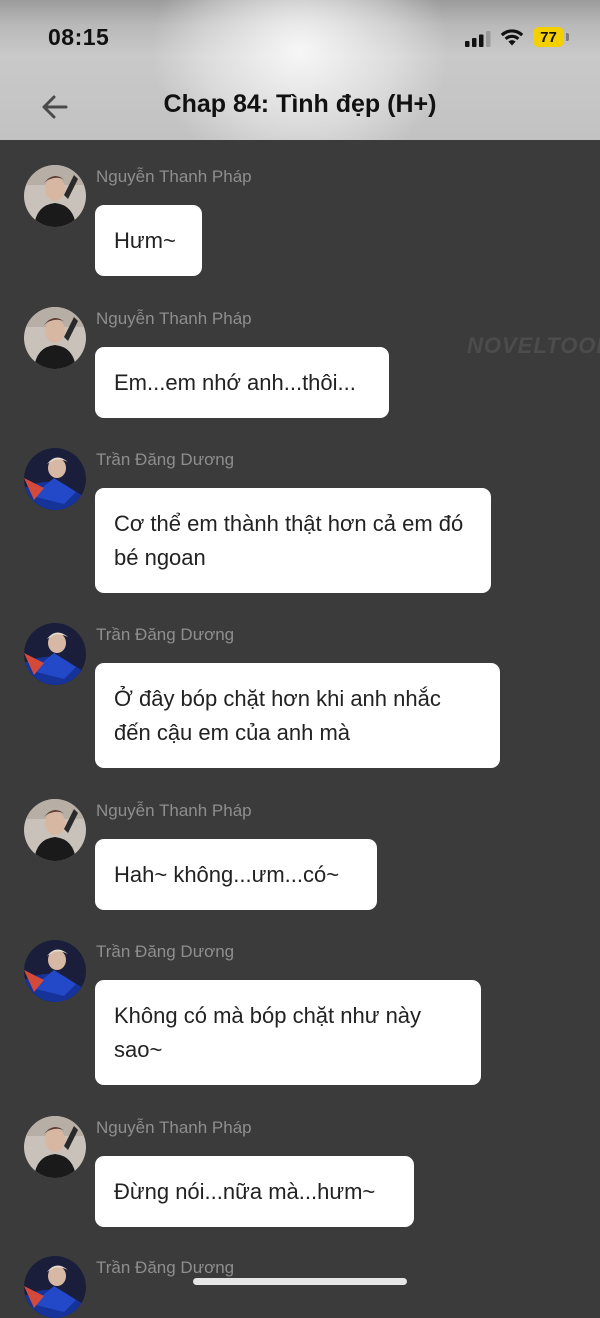 Image resolution: width=600 pixels, height=1318 pixels. I want to click on message-bubble: Hah~ không...ưm...có~, so click(236, 874).